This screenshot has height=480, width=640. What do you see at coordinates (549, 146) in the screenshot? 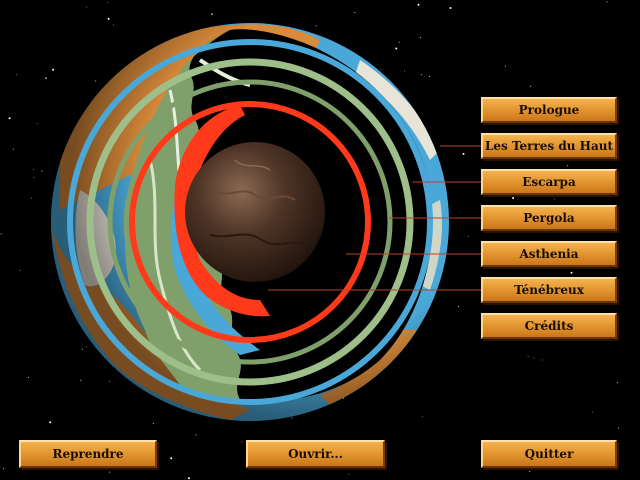
I see `menu-button-terres-du-haut: Les Terres du Haut` at bounding box center [549, 146].